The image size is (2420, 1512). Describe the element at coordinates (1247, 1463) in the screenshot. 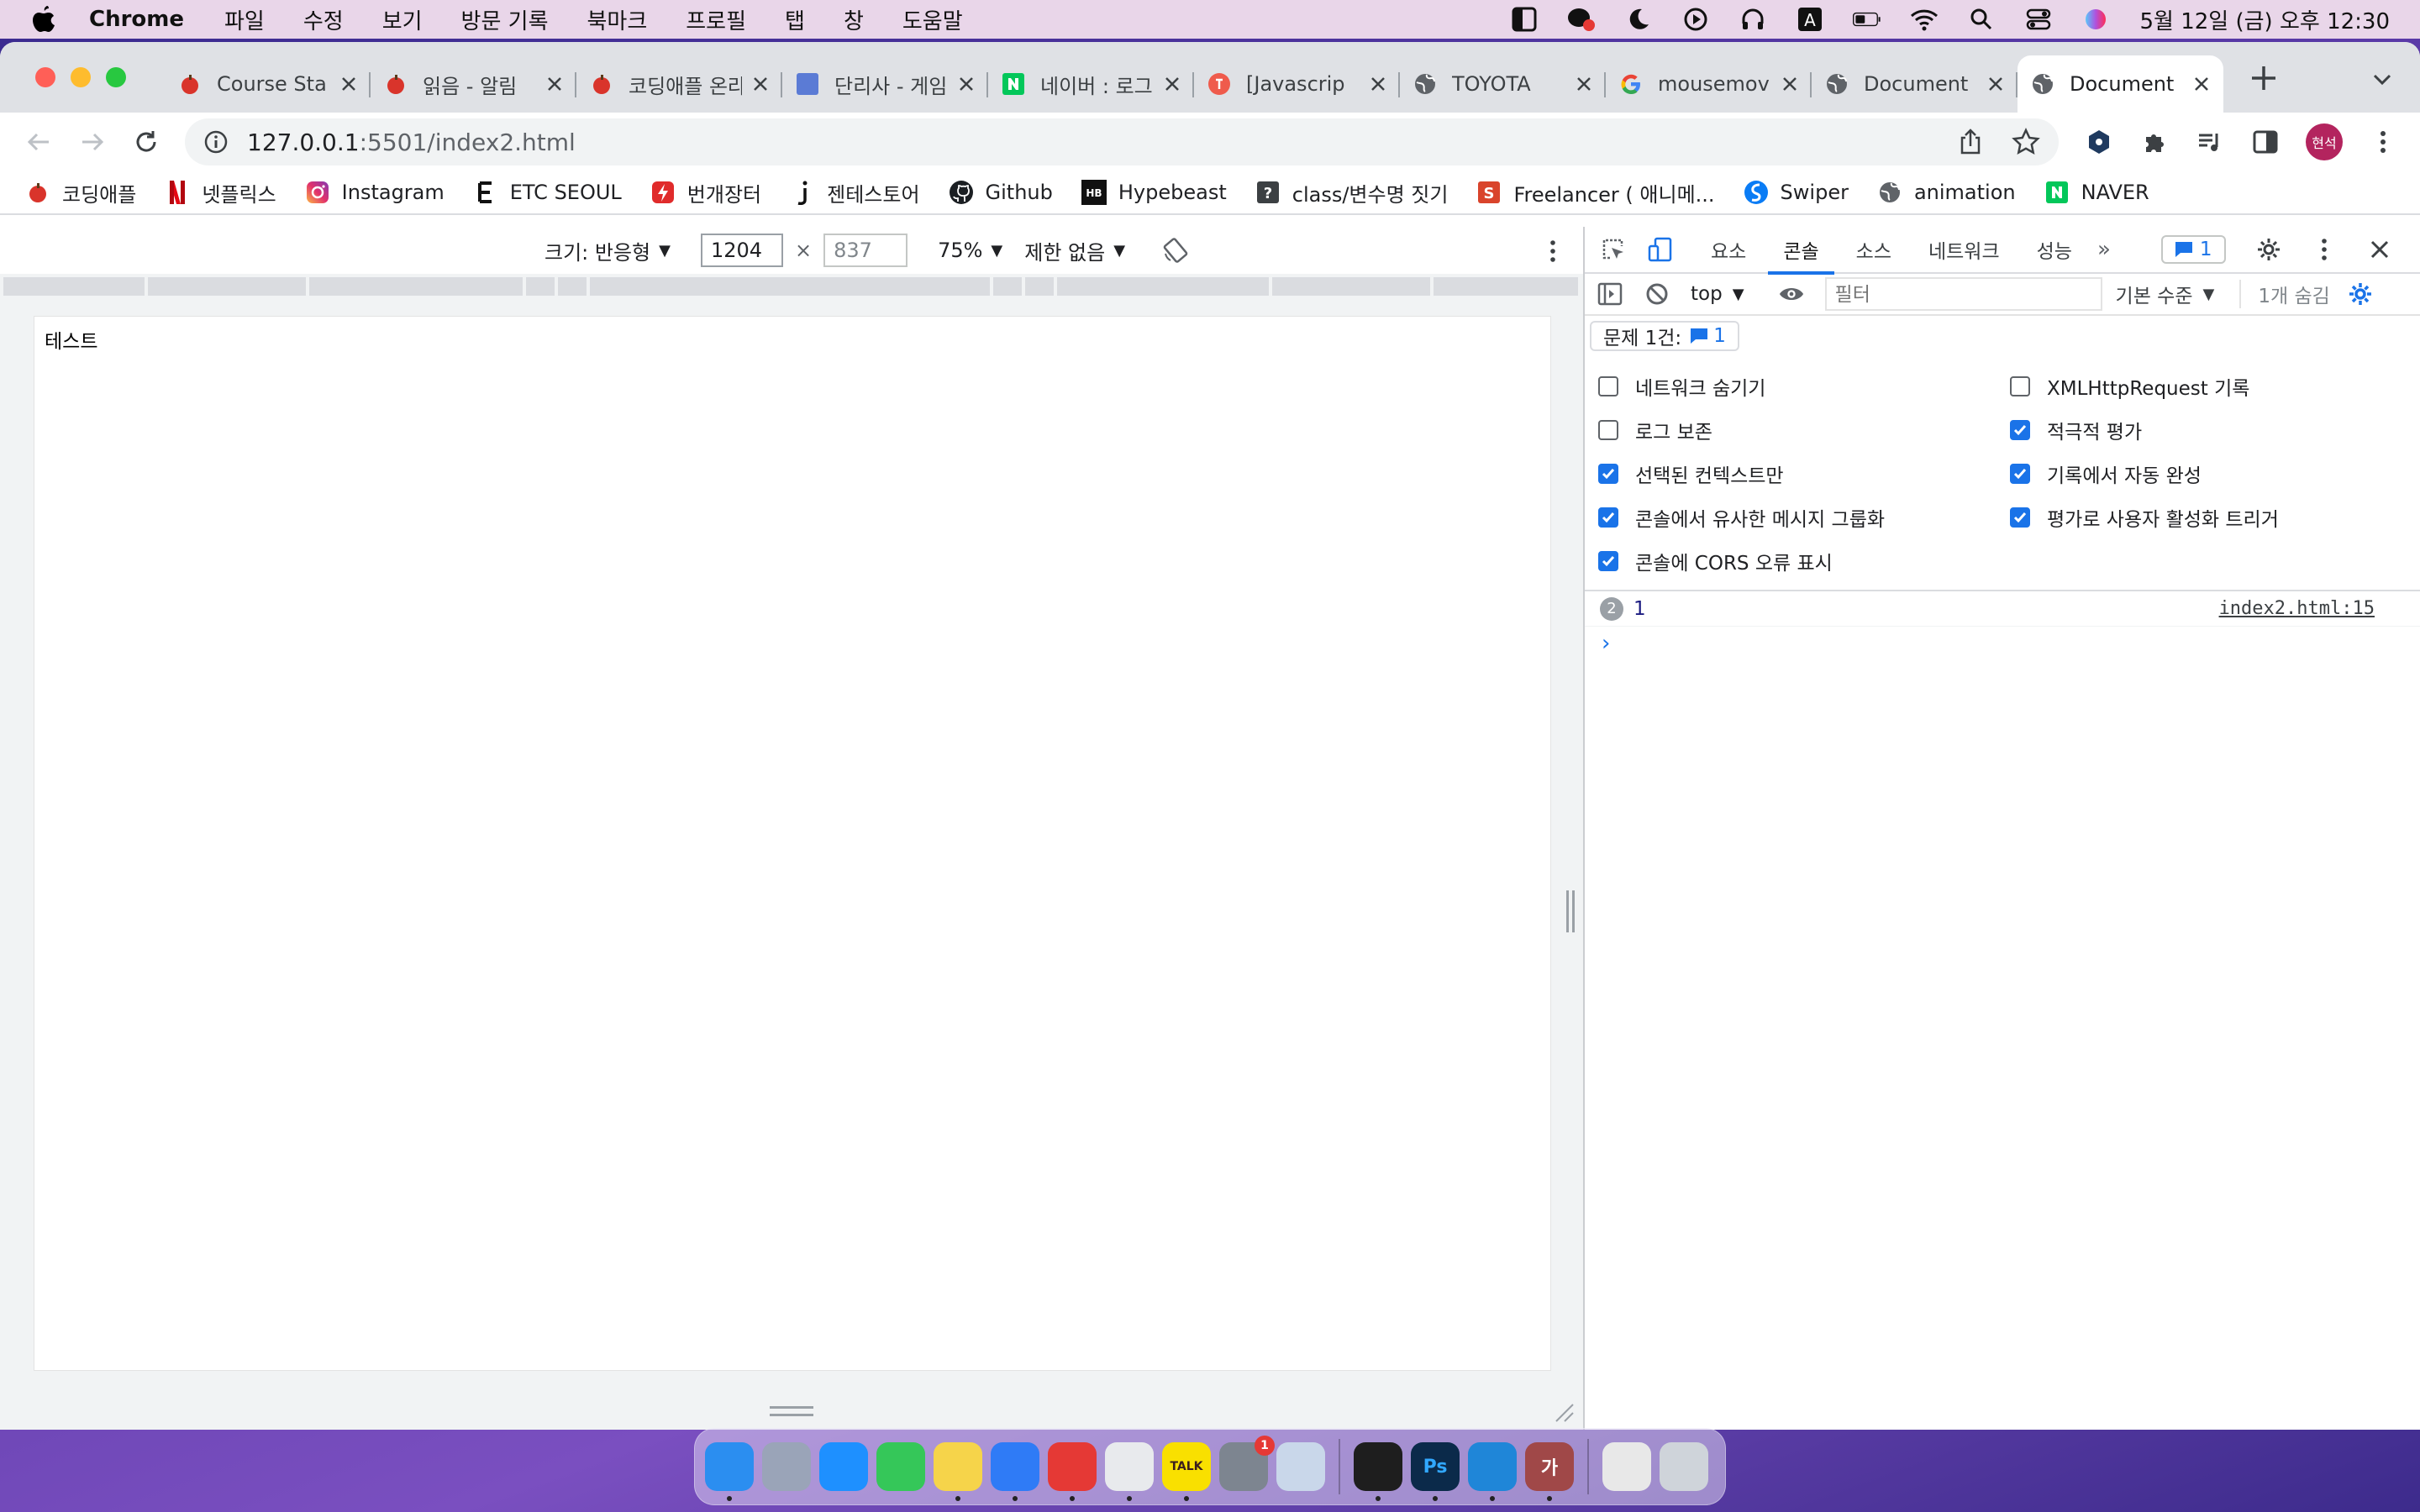

I see `dock-system-preferences-icon: 1` at that location.